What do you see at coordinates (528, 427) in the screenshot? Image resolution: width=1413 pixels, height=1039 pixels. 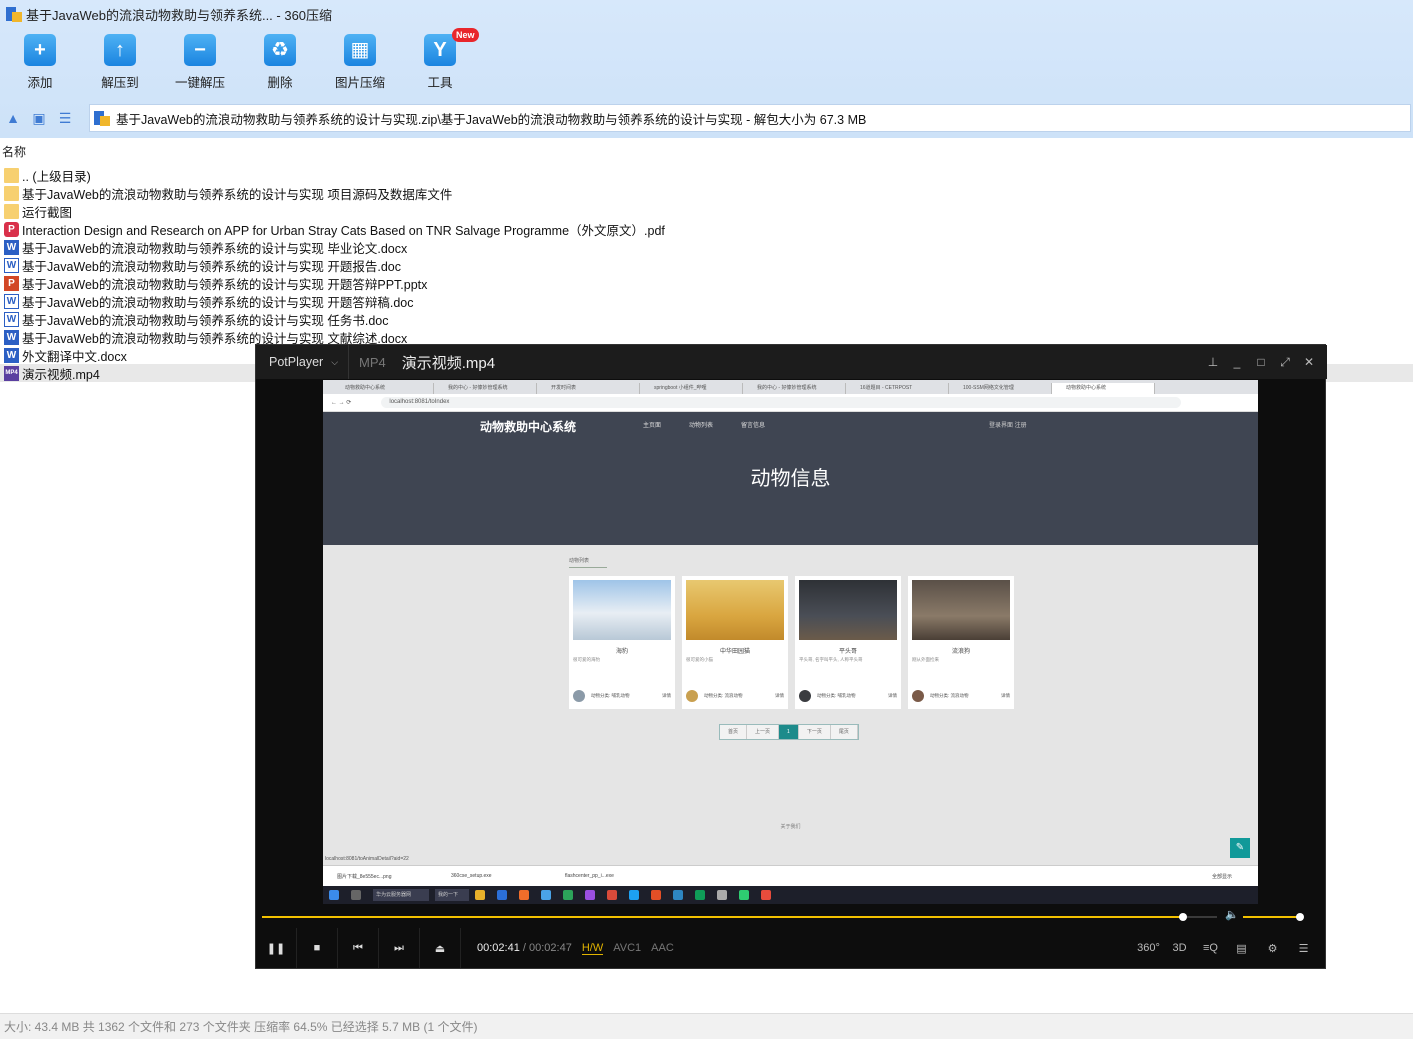 I see `video-site-brand: 动物救助中心系统` at bounding box center [528, 427].